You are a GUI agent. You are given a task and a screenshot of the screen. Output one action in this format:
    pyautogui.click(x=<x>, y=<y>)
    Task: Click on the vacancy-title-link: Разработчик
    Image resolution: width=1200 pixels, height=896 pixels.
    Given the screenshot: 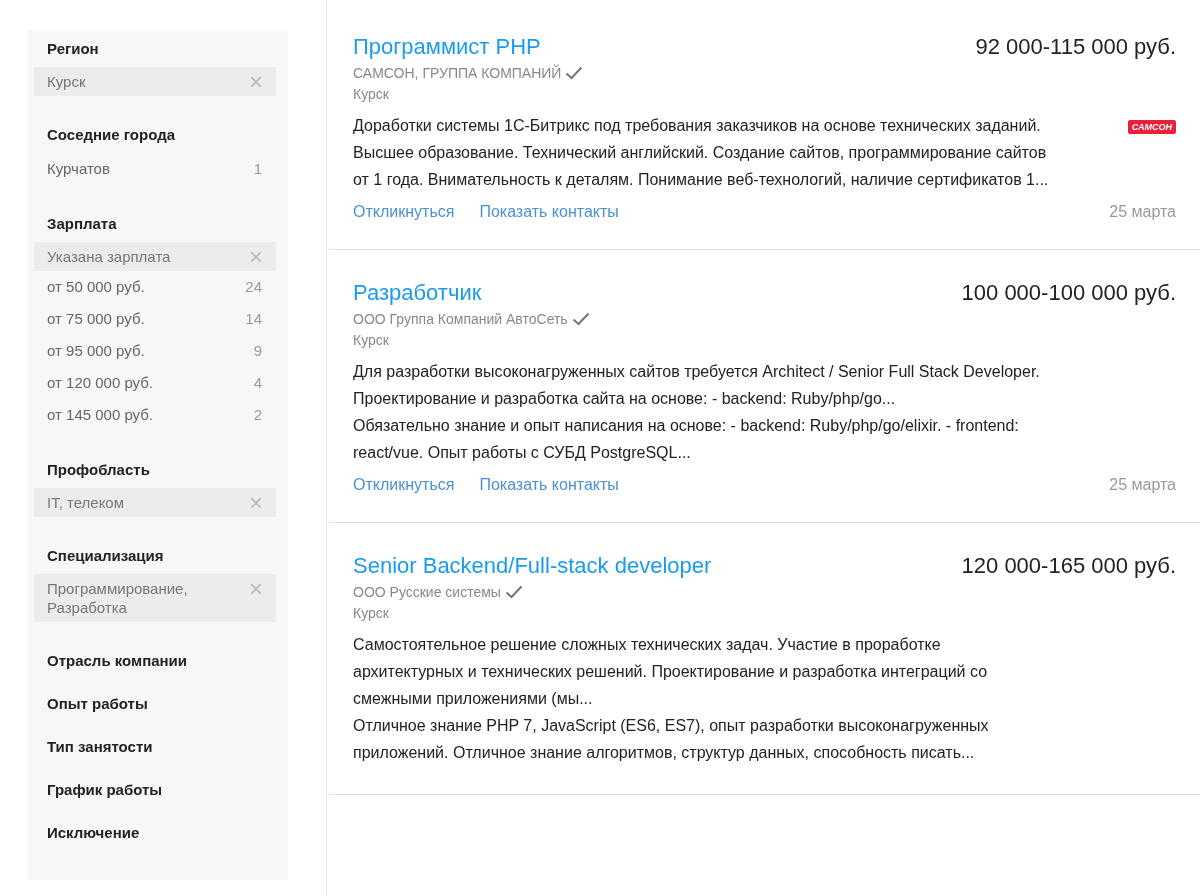 What is the action you would take?
    pyautogui.click(x=417, y=293)
    